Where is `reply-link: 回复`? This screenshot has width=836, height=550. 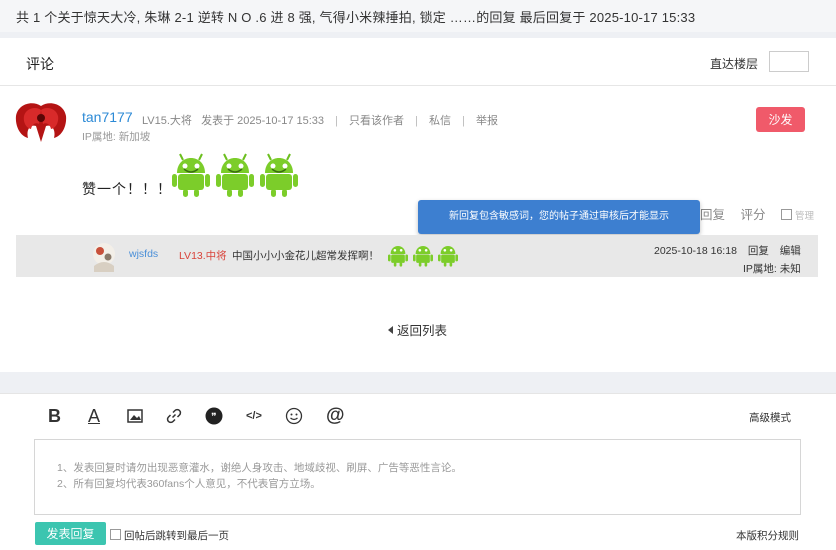
reply-link: 回复 is located at coordinates (712, 215).